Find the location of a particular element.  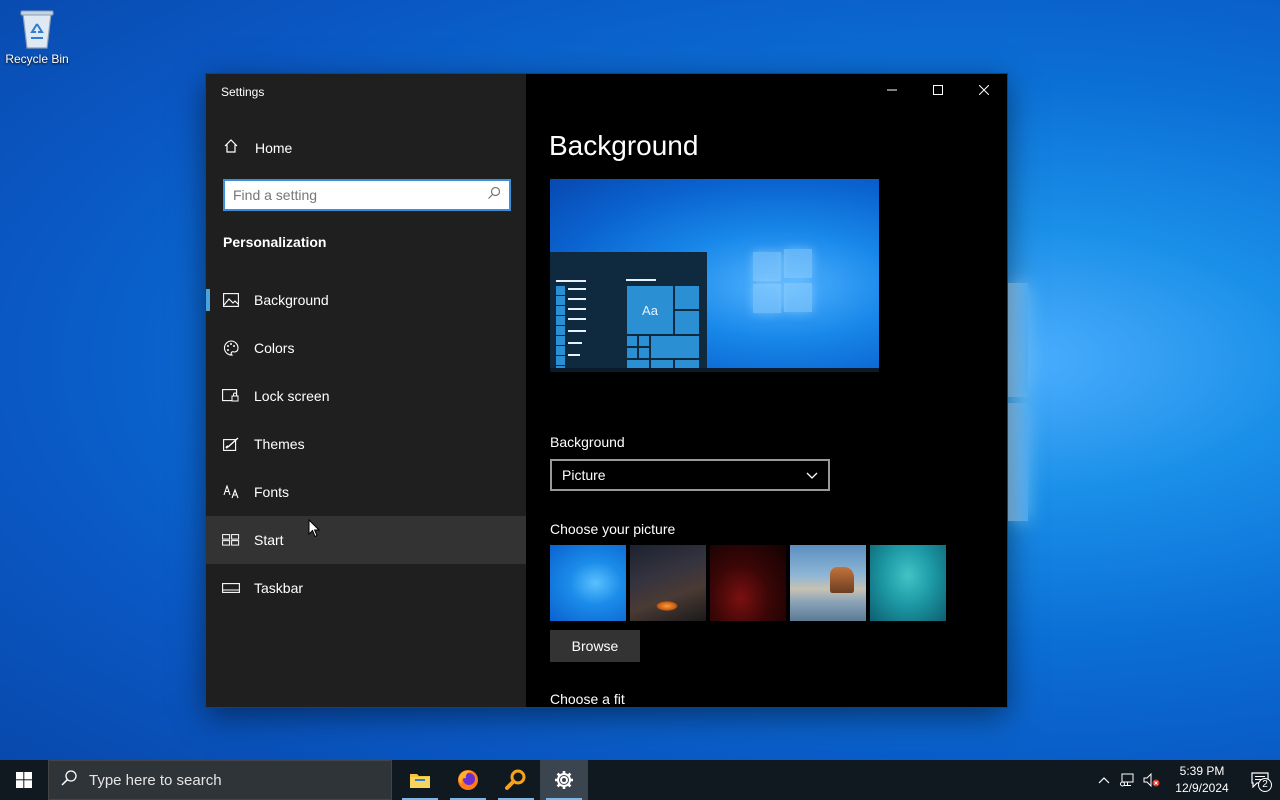

folder-icon is located at coordinates (420, 781).